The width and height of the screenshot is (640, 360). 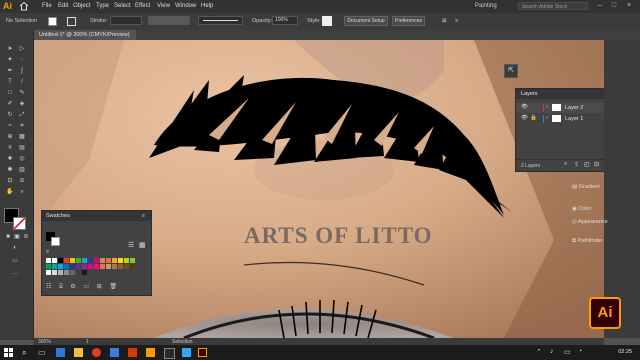 What do you see at coordinates (10, 126) in the screenshot?
I see `width-tool-icon: ≈` at bounding box center [10, 126].